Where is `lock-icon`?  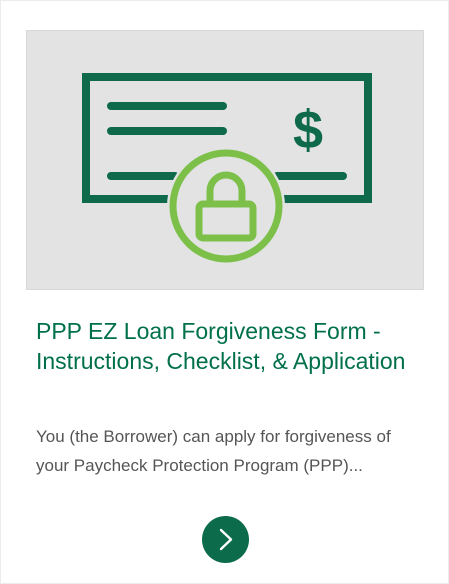 lock-icon is located at coordinates (226, 206).